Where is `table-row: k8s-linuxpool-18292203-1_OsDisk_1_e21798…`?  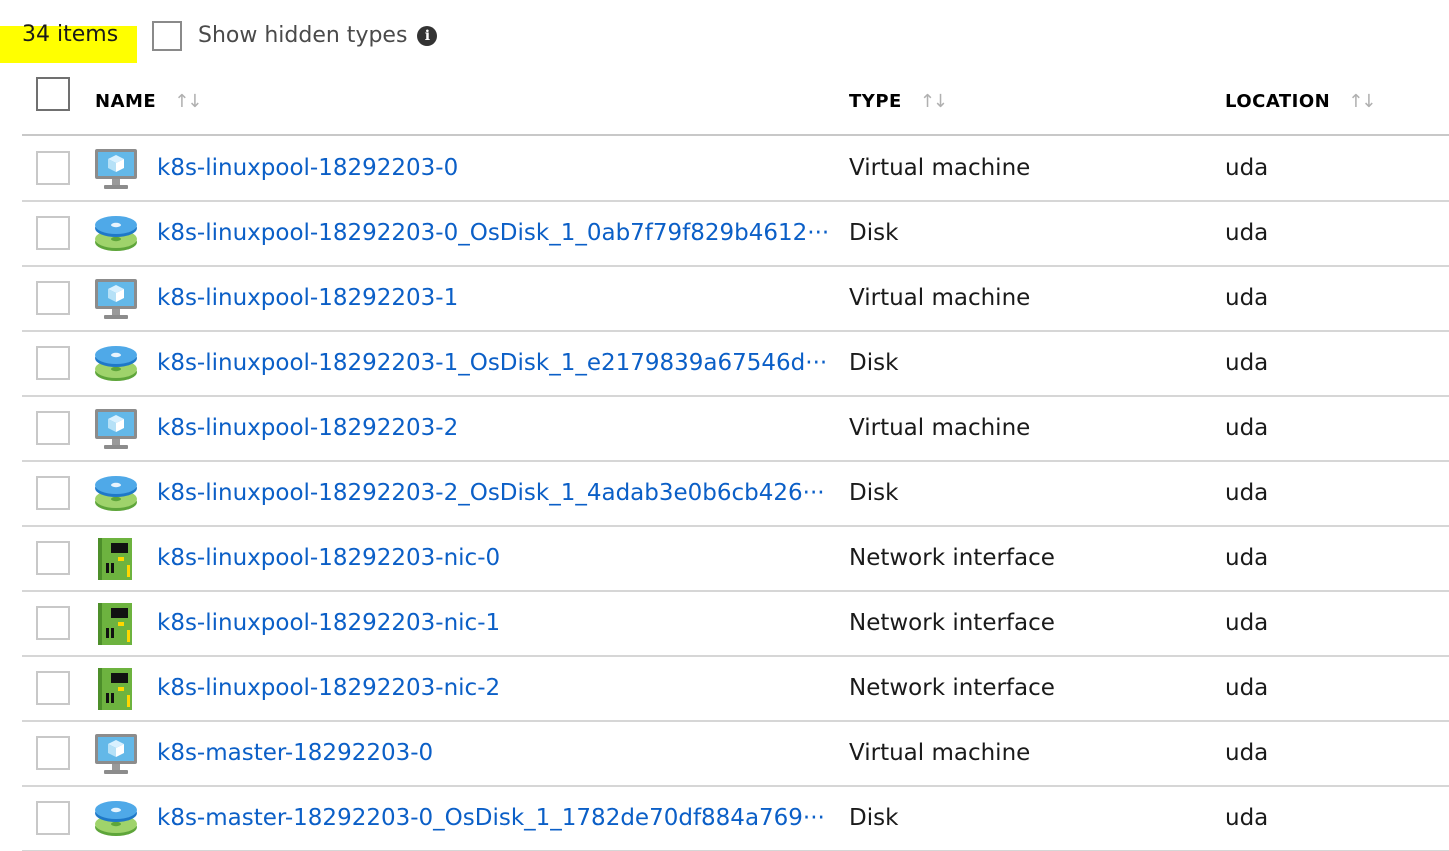 table-row: k8s-linuxpool-18292203-1_OsDisk_1_e21798… is located at coordinates (735, 364).